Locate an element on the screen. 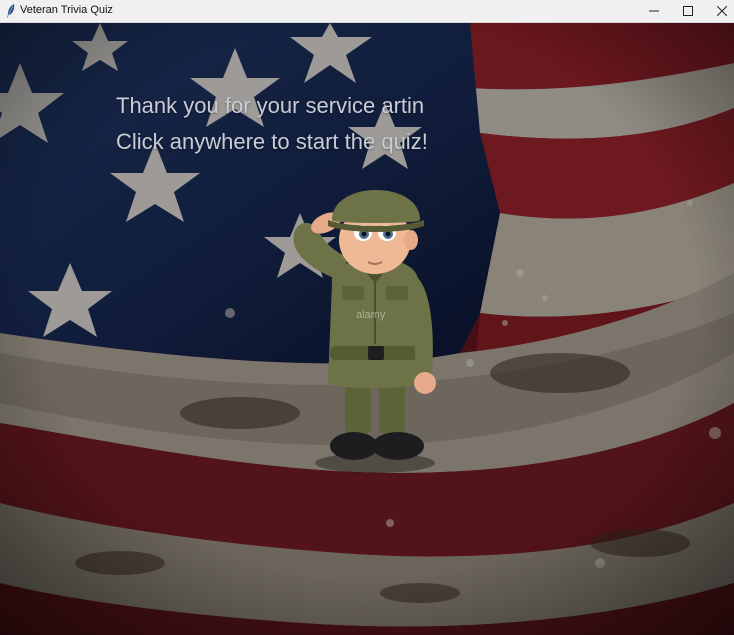 The height and width of the screenshot is (635, 734). close-button is located at coordinates (720, 11).